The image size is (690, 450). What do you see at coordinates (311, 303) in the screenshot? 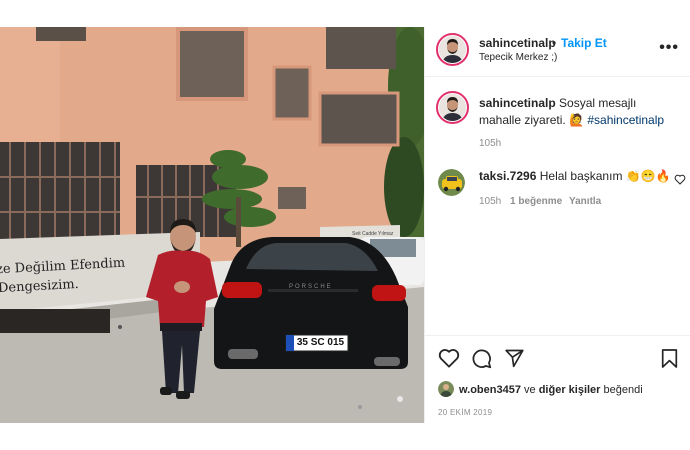
I see `porsche-car` at bounding box center [311, 303].